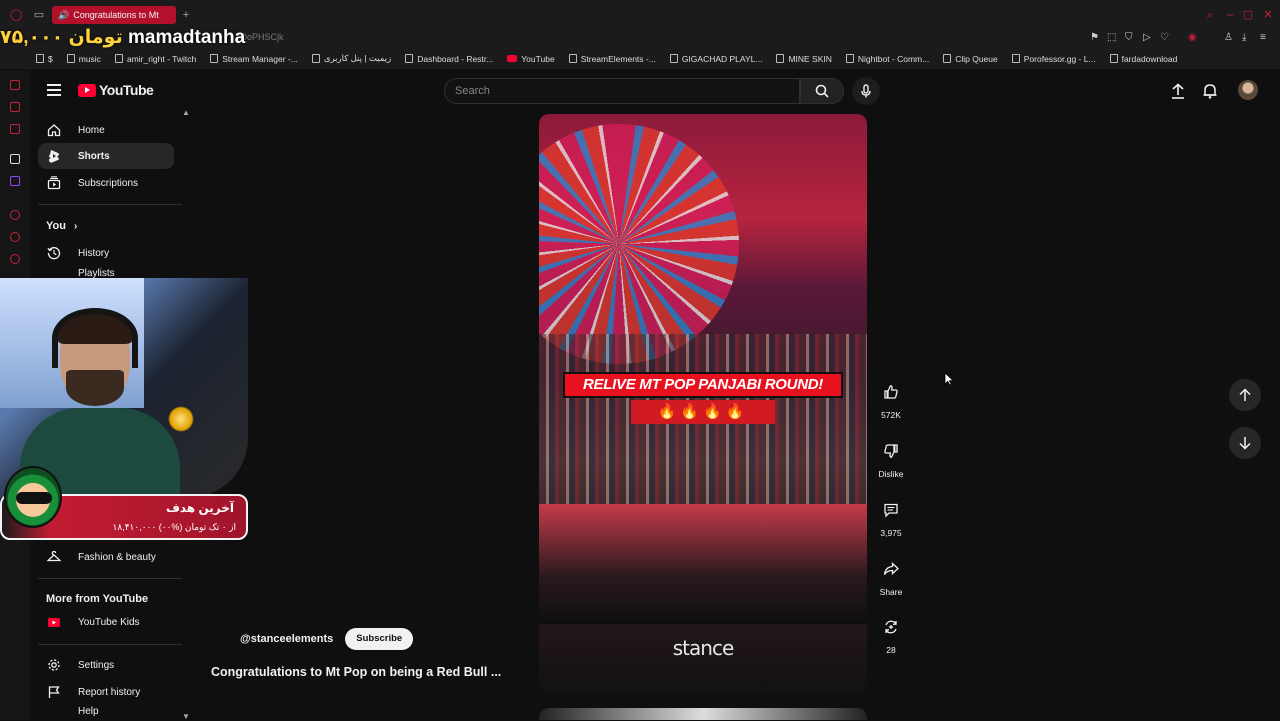  What do you see at coordinates (703, 648) in the screenshot?
I see `video-watermark: stance` at bounding box center [703, 648].